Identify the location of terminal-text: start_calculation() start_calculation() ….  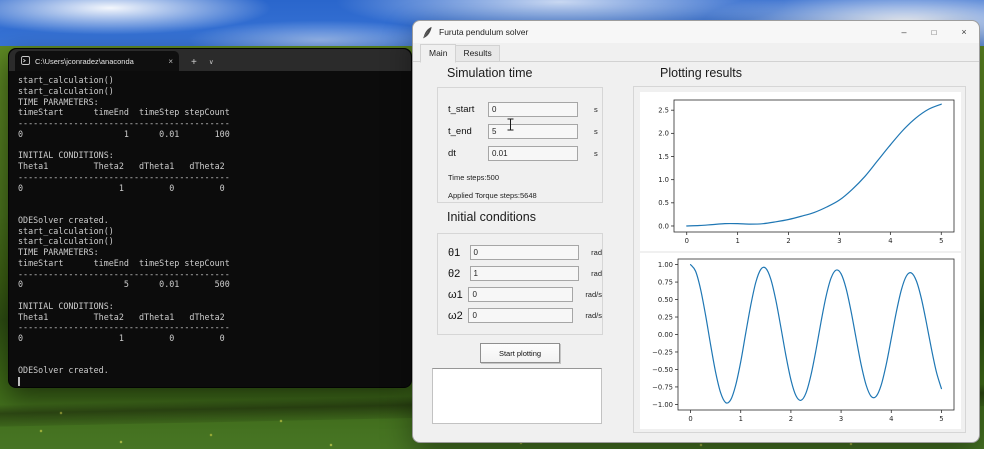
(124, 225).